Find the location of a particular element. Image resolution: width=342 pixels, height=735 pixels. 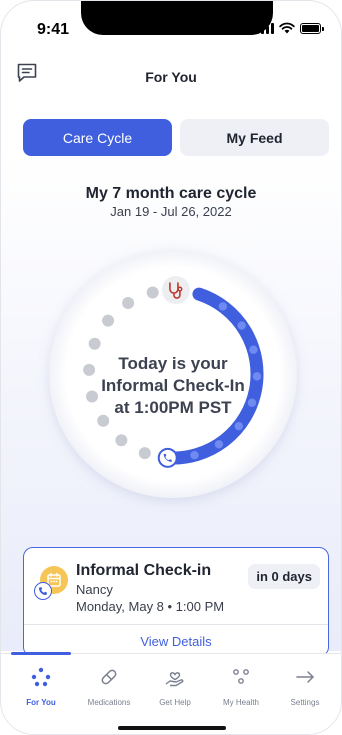

status-time: 9:41 is located at coordinates (53, 29).